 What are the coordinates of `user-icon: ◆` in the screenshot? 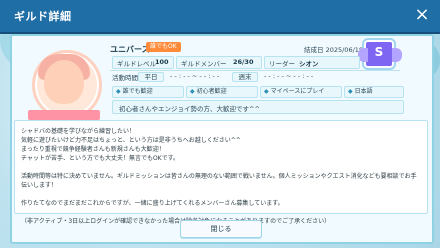 It's located at (118, 91).